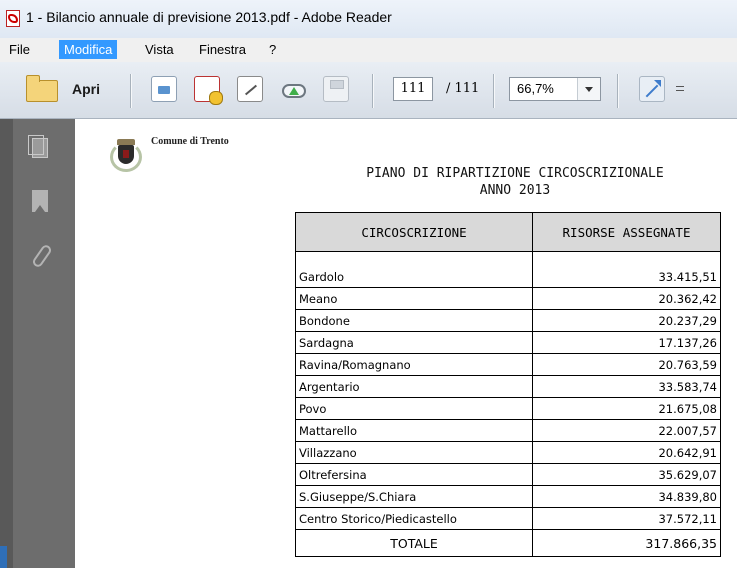  What do you see at coordinates (336, 89) in the screenshot?
I see `save-icon` at bounding box center [336, 89].